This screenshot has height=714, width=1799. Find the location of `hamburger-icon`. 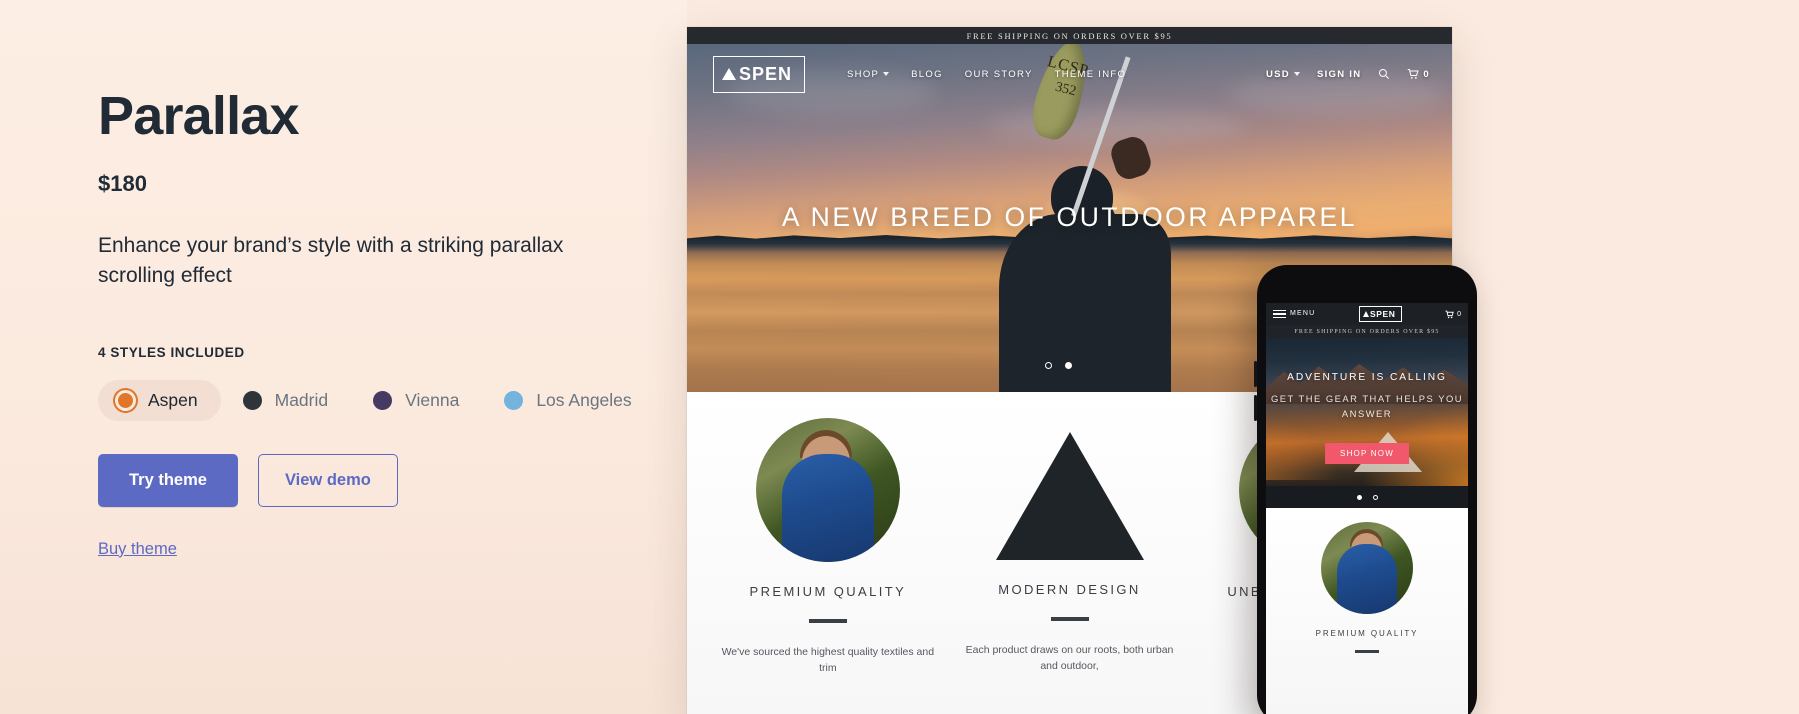

hamburger-icon is located at coordinates (1279, 314).